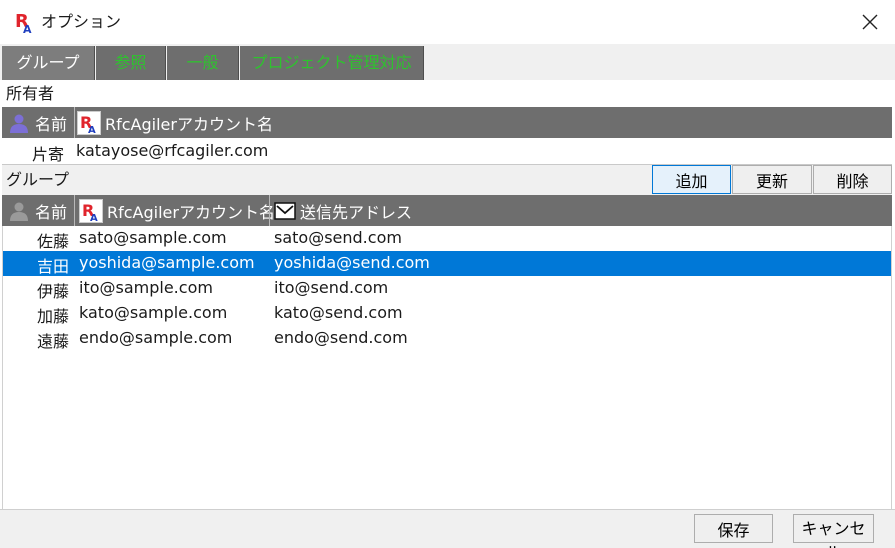 The height and width of the screenshot is (548, 895). Describe the element at coordinates (156, 337) in the screenshot. I see `member-account-cell: endo@sample.com` at that location.